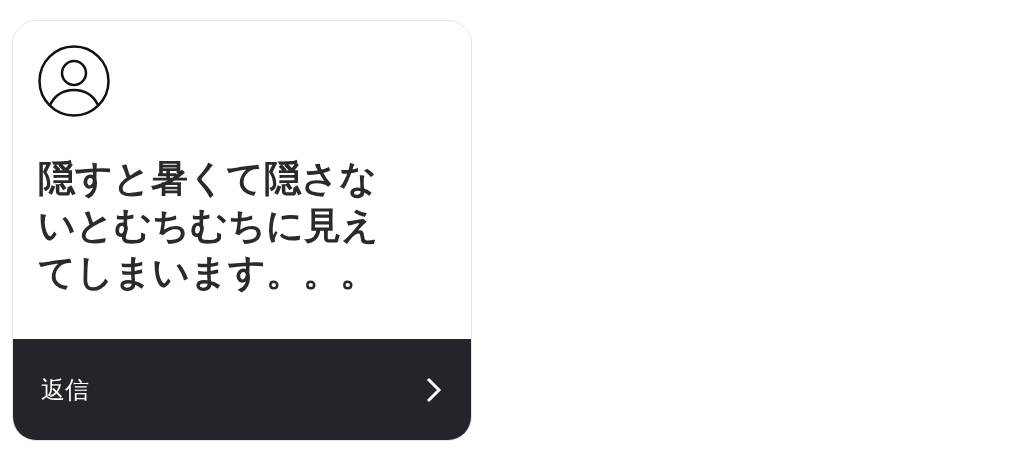 This screenshot has height=453, width=1024. What do you see at coordinates (434, 389) in the screenshot?
I see `chevron-right-icon` at bounding box center [434, 389].